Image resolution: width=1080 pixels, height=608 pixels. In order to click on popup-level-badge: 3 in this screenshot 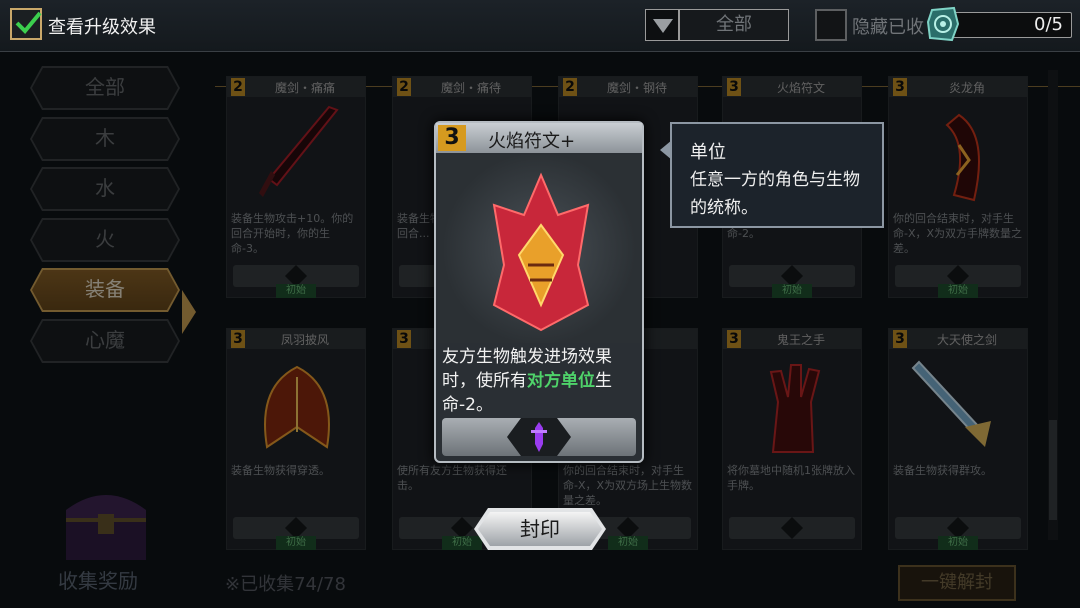, I will do `click(452, 138)`.